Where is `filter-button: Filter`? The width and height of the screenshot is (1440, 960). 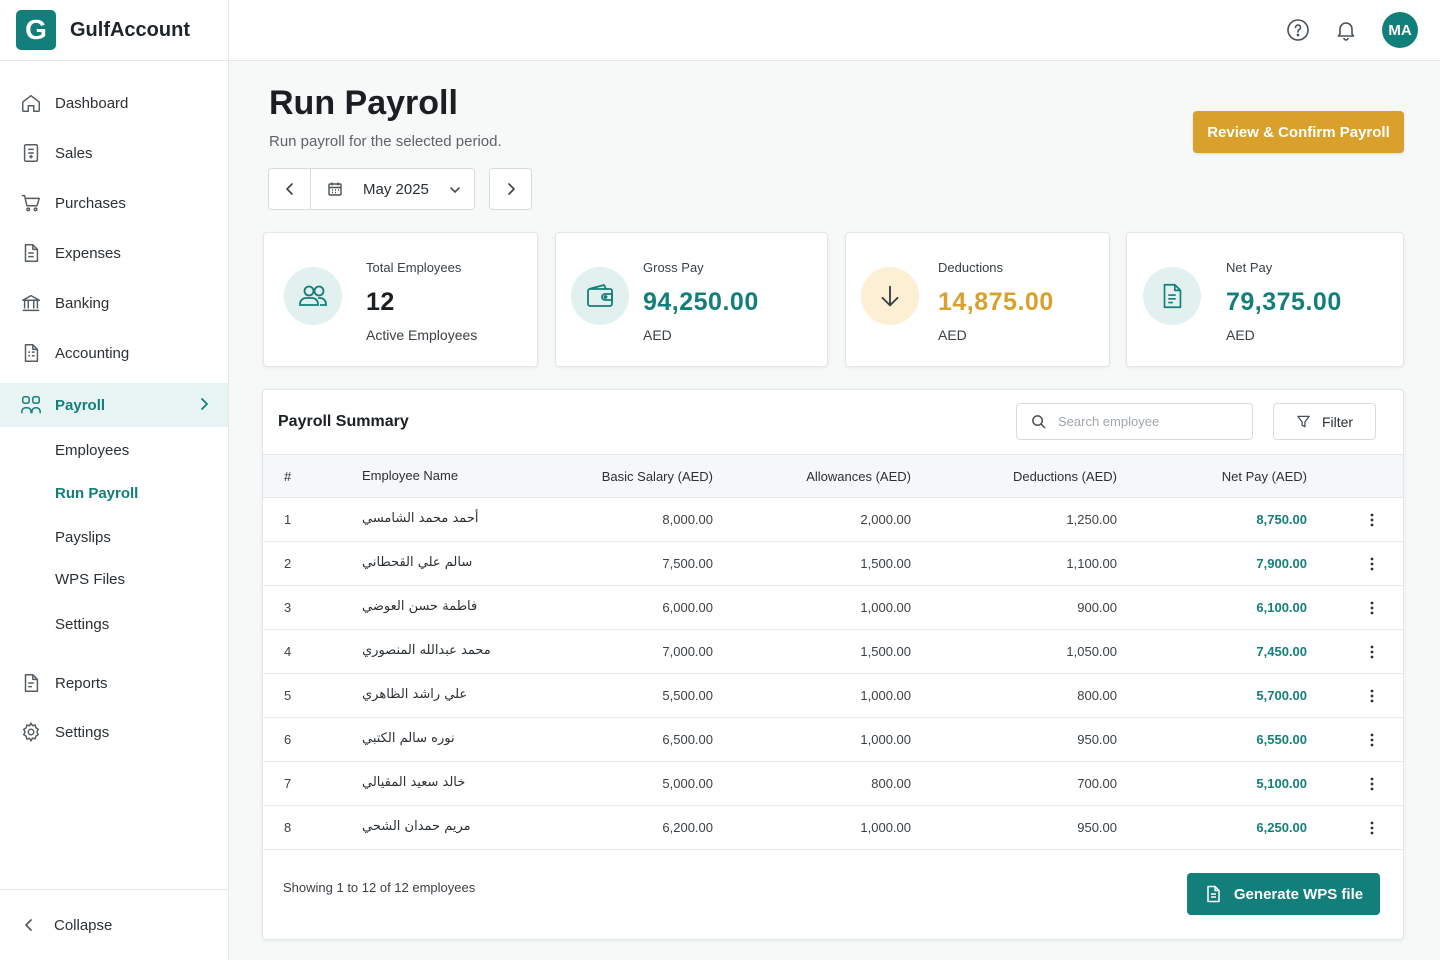 filter-button: Filter is located at coordinates (1324, 421).